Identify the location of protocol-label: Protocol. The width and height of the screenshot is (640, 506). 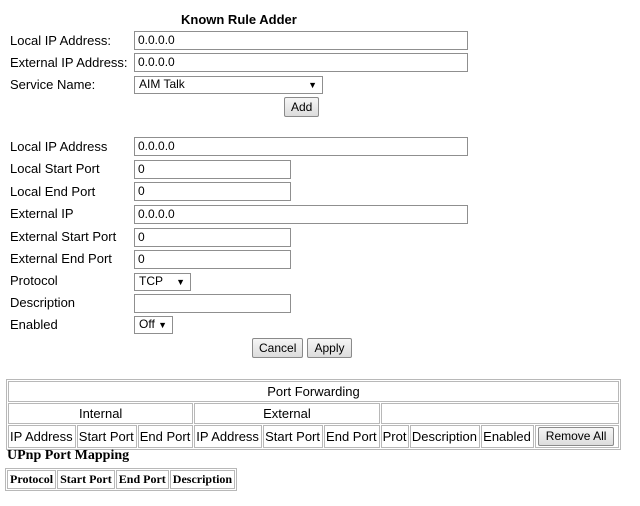
(34, 280).